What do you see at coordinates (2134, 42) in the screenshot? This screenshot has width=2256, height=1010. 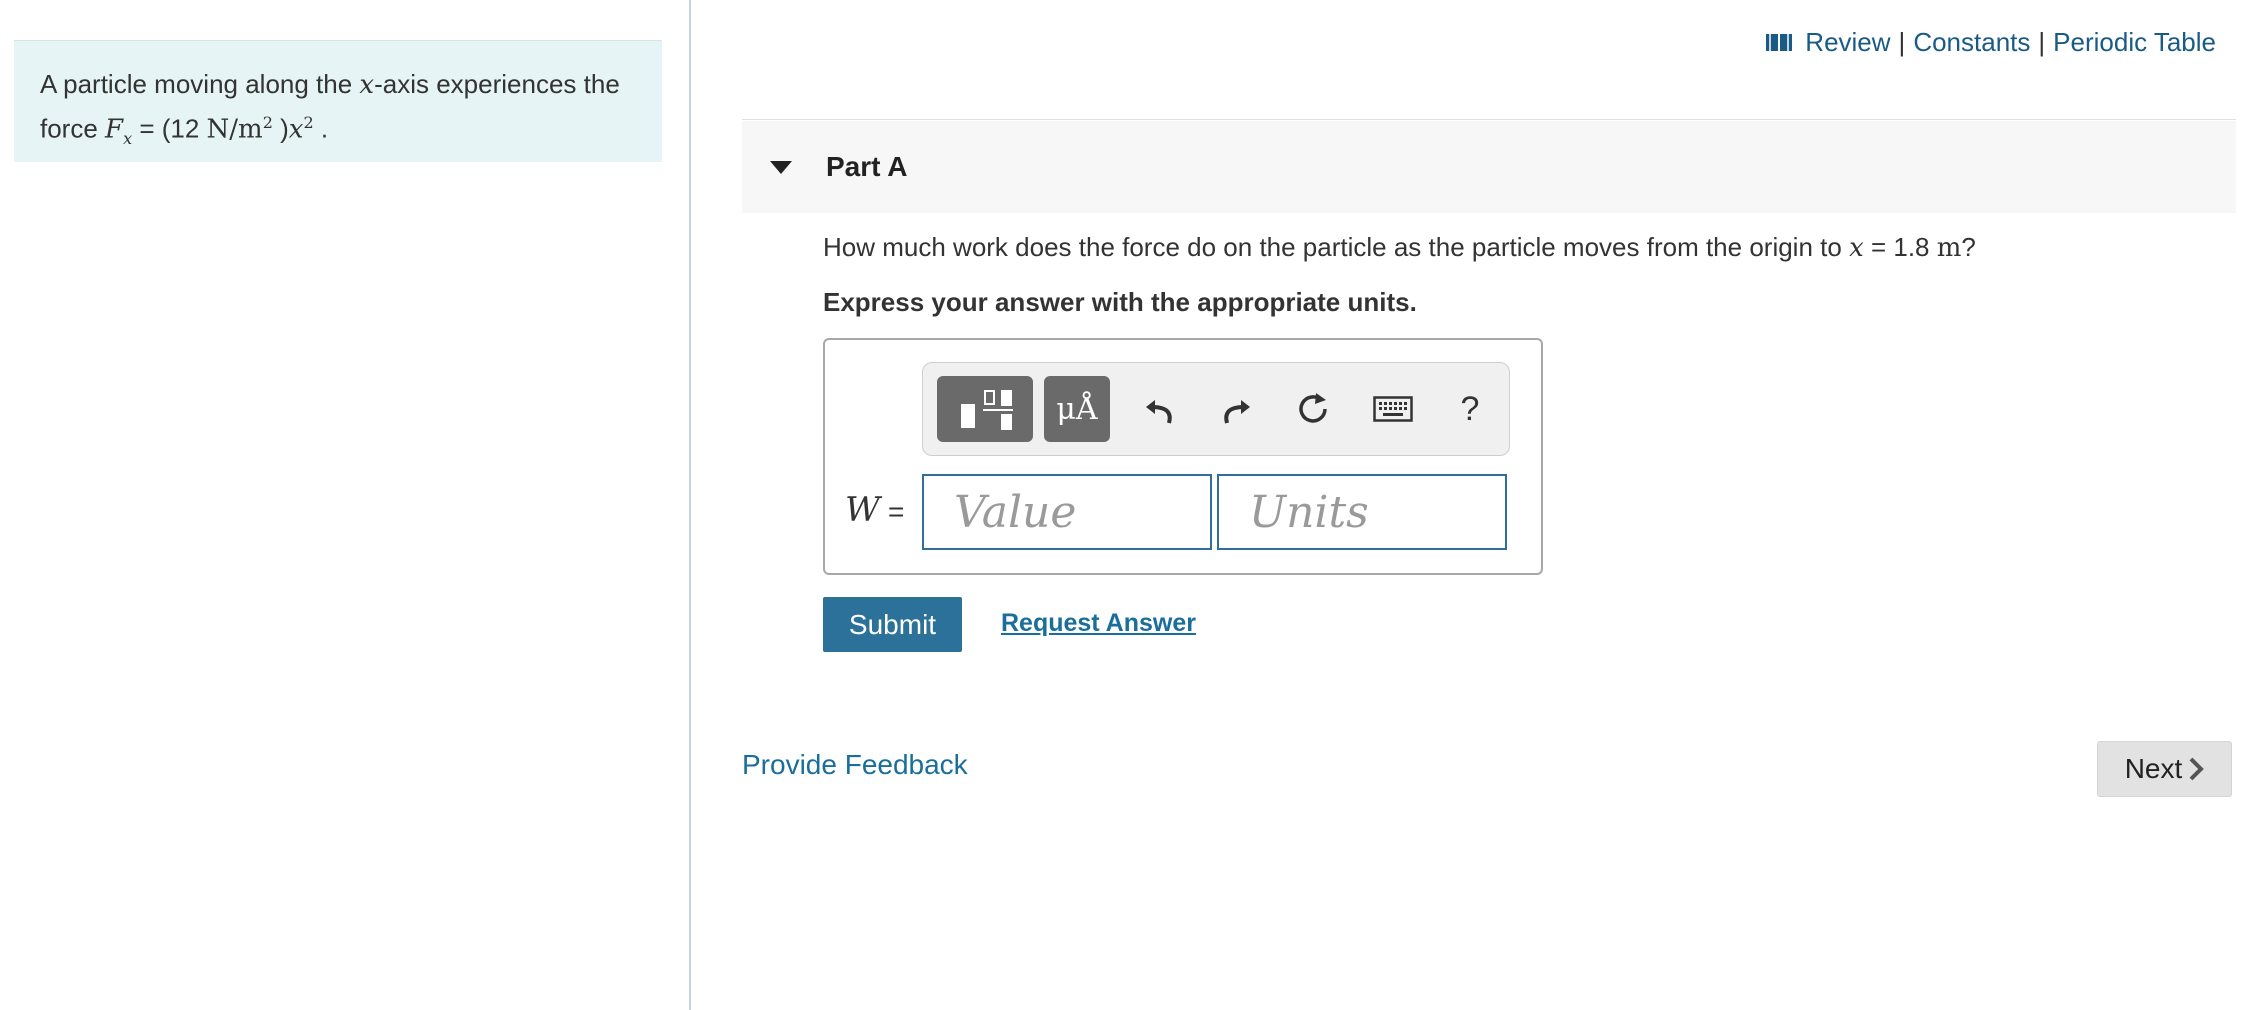 I see `periodic-table-link: Periodic Table` at bounding box center [2134, 42].